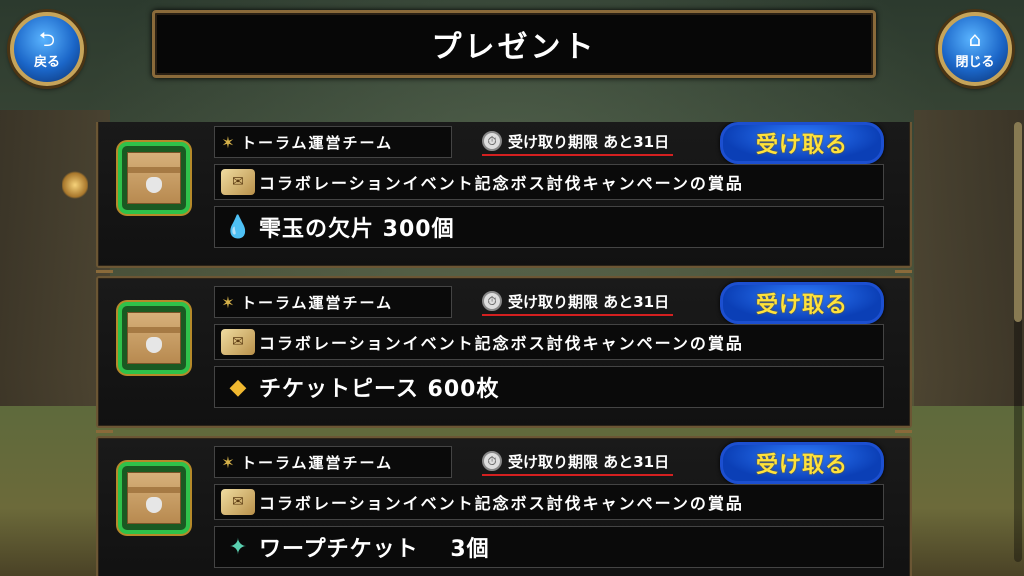 The width and height of the screenshot is (1024, 576). What do you see at coordinates (1018, 342) in the screenshot?
I see `list-scrollbar` at bounding box center [1018, 342].